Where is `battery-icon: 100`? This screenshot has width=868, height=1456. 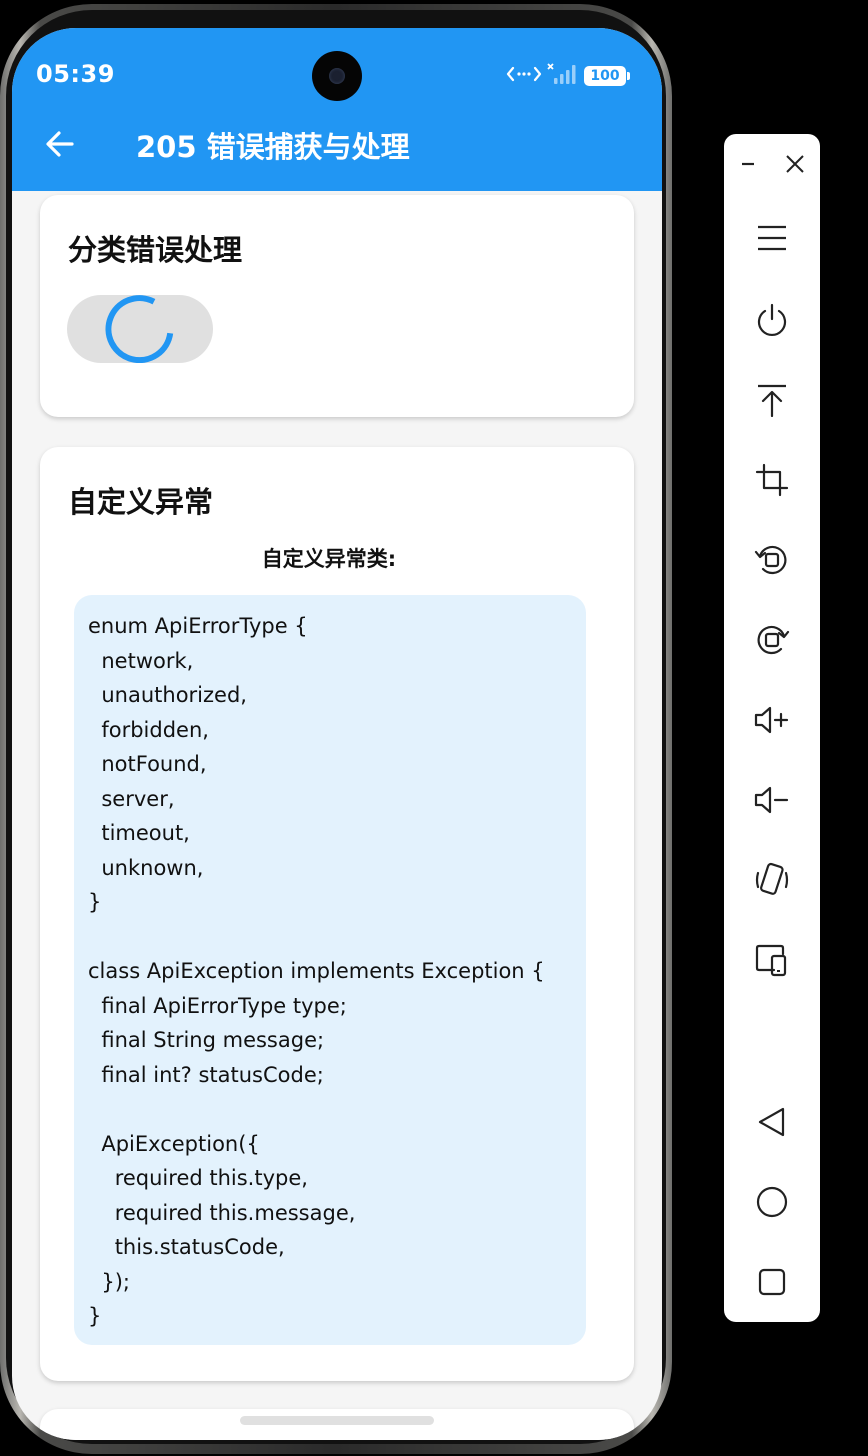
battery-icon: 100 is located at coordinates (607, 76).